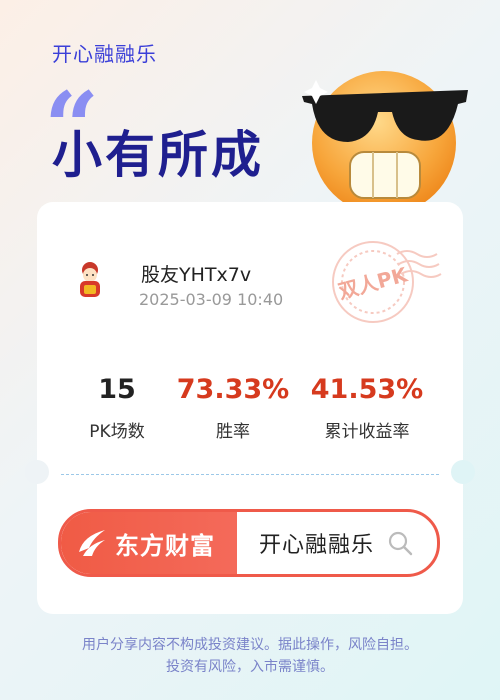 Image resolution: width=500 pixels, height=700 pixels. I want to click on stat-win-rate: 73.33% 胜率, so click(233, 408).